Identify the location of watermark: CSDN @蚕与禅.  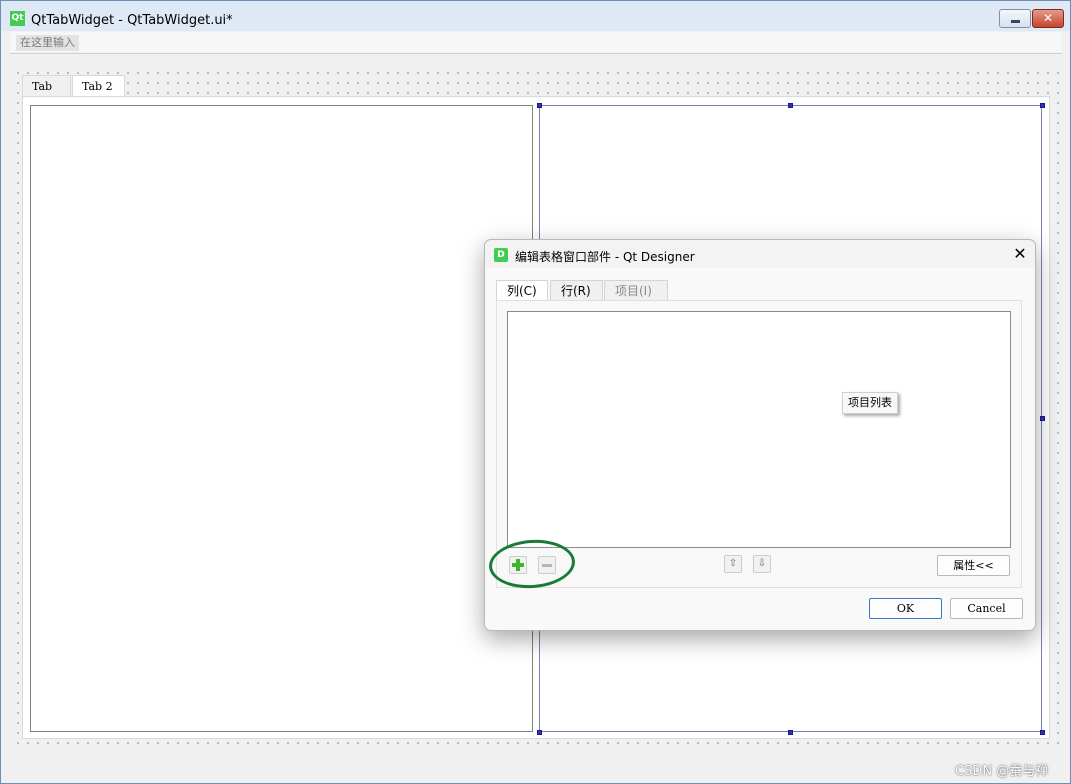
(1002, 771).